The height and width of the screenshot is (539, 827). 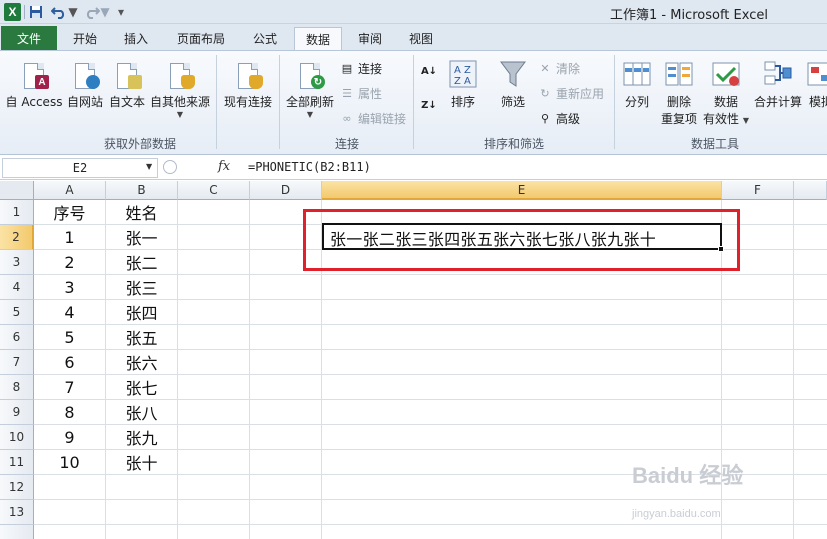 What do you see at coordinates (69, 262) in the screenshot?
I see `cell-a3: 2` at bounding box center [69, 262].